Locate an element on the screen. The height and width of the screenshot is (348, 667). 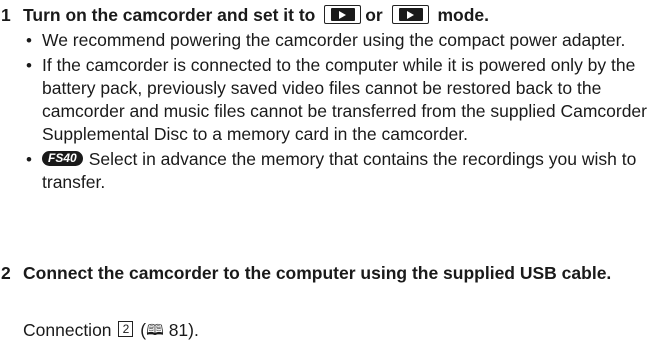
movie-playback-icon is located at coordinates (343, 14).